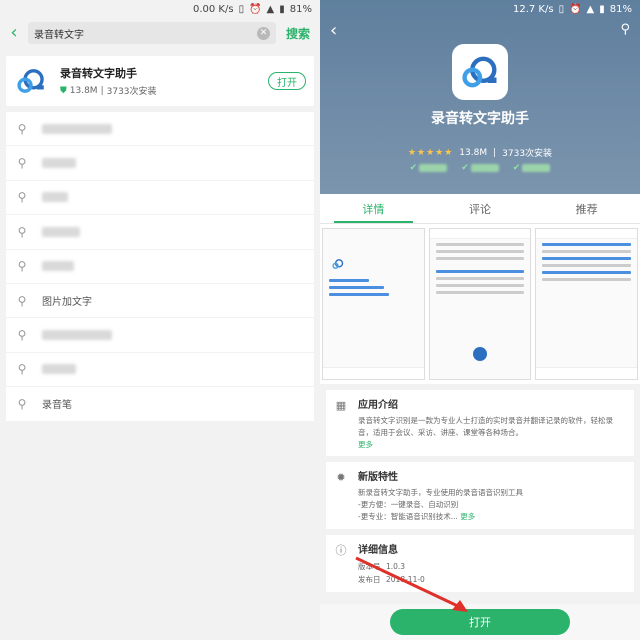 This screenshot has height=640, width=640. I want to click on app-logo, so click(480, 72).